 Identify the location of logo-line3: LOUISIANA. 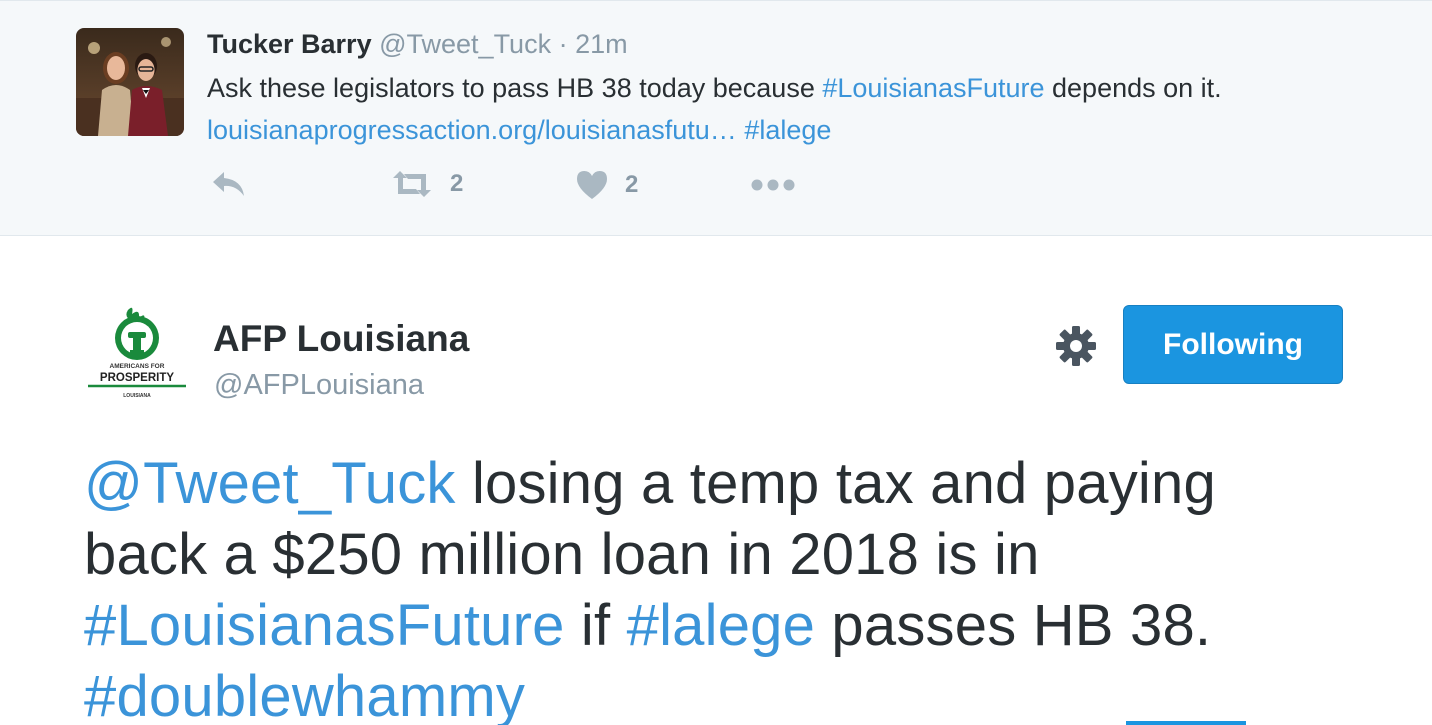
(137, 396).